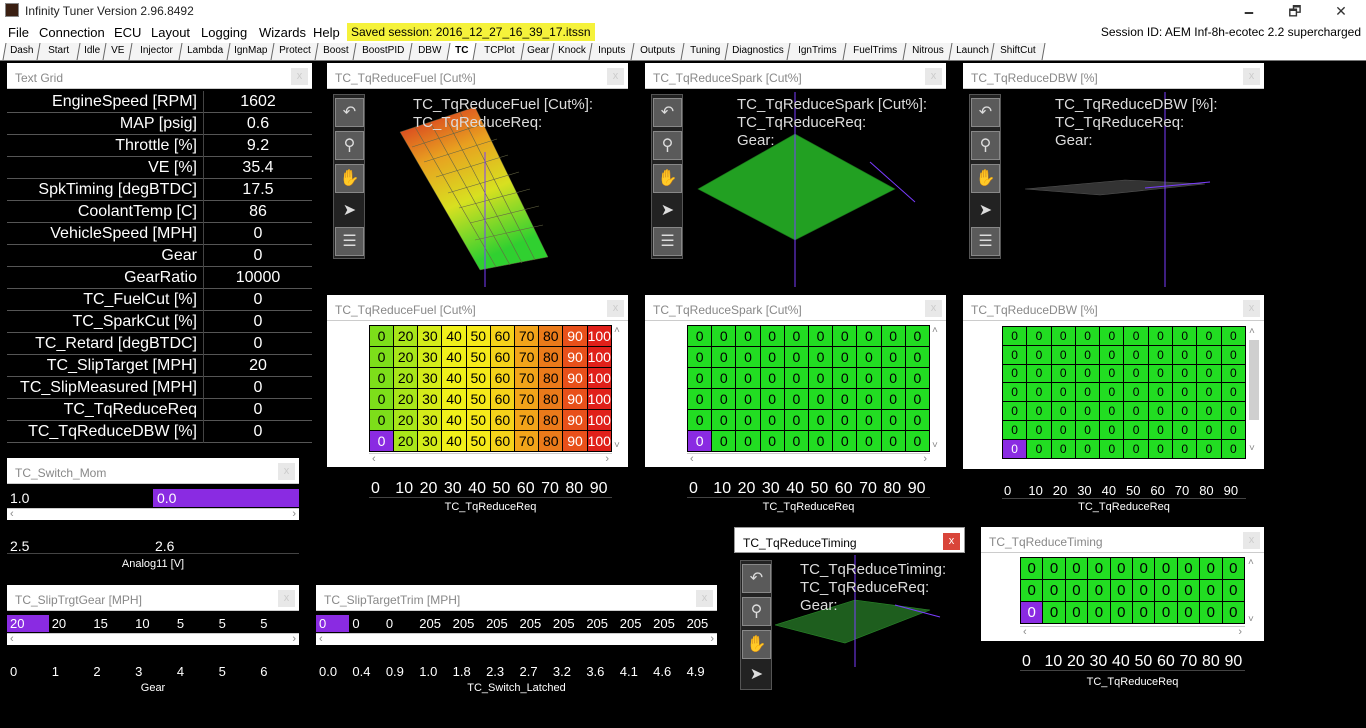  What do you see at coordinates (1132, 632) in the screenshot?
I see `table-timing-hscroll: ‹ ›` at bounding box center [1132, 632].